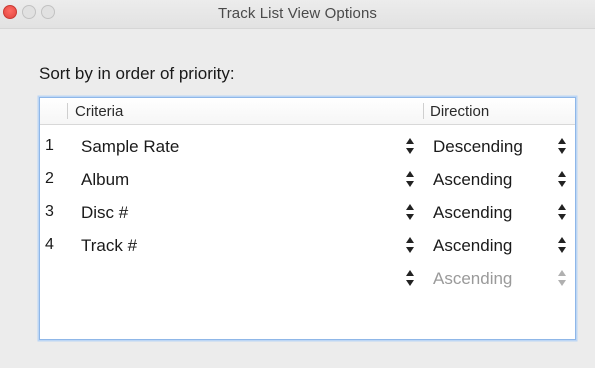  I want to click on title-bar: Track List View Options, so click(297, 14).